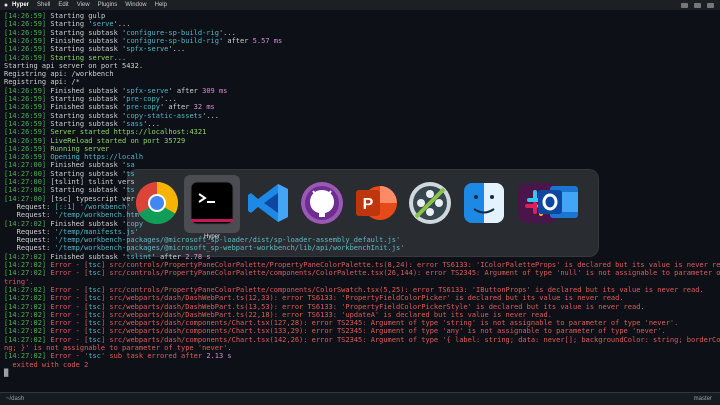 Image resolution: width=720 pixels, height=405 pixels. I want to click on menu-status-icons, so click(700, 5).